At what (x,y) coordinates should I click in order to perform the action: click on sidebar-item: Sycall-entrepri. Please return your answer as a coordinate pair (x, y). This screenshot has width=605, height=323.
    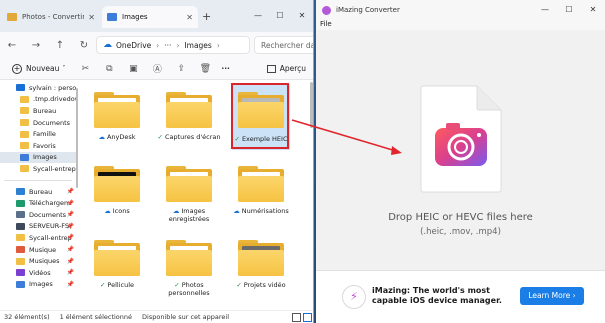
    Looking at the image, I should click on (38, 169).